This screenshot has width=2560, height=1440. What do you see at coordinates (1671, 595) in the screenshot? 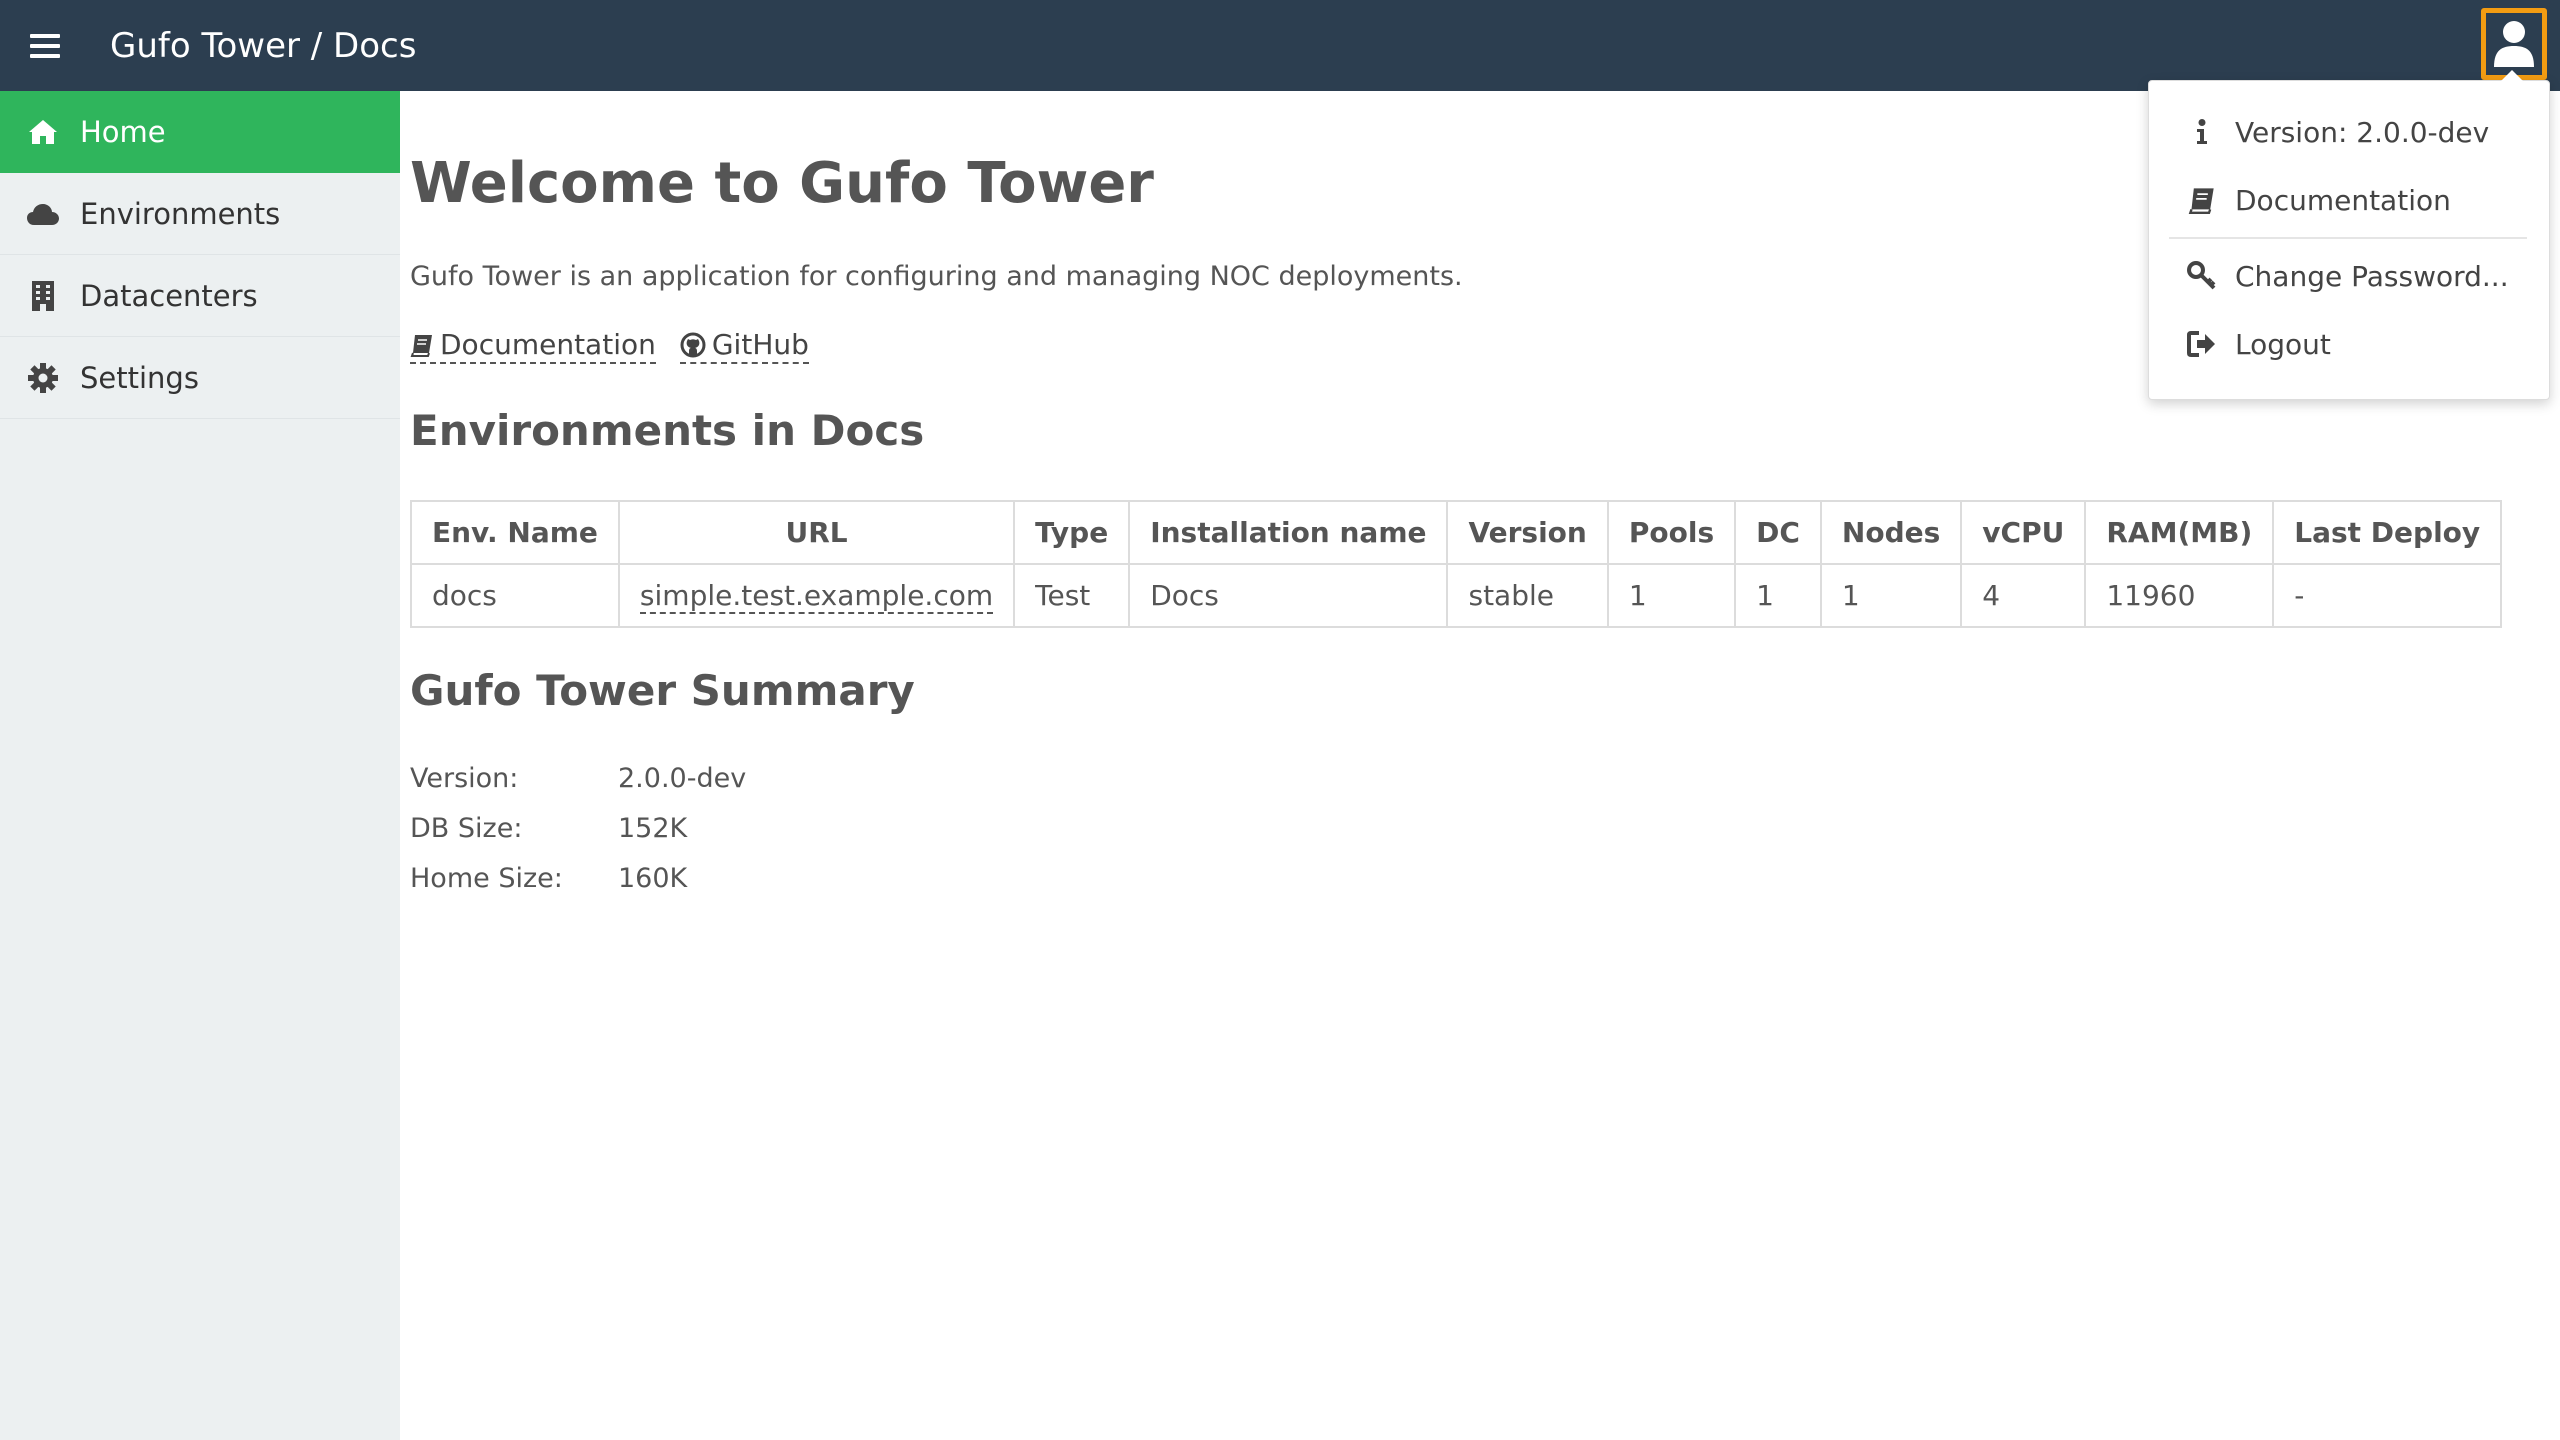
I see `cell-pools: 1` at bounding box center [1671, 595].